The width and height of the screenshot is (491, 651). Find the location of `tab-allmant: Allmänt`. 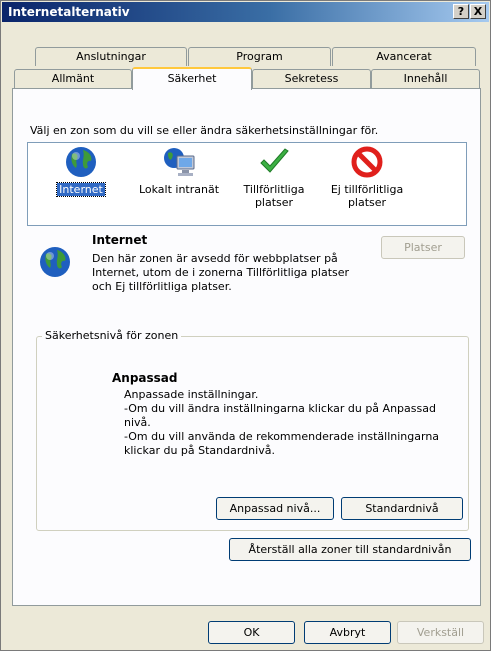

tab-allmant: Allmänt is located at coordinates (73, 78).